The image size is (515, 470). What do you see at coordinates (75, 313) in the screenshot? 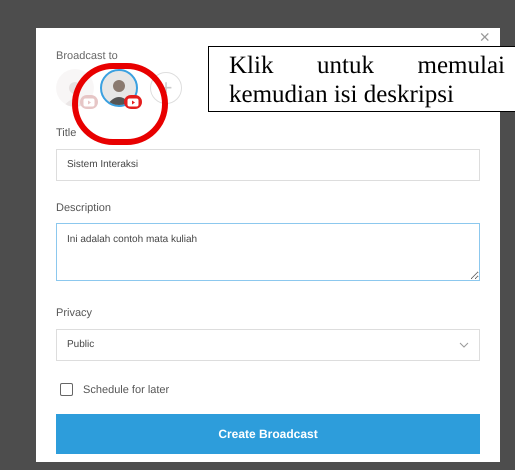
I see `field-label: Privacy` at bounding box center [75, 313].